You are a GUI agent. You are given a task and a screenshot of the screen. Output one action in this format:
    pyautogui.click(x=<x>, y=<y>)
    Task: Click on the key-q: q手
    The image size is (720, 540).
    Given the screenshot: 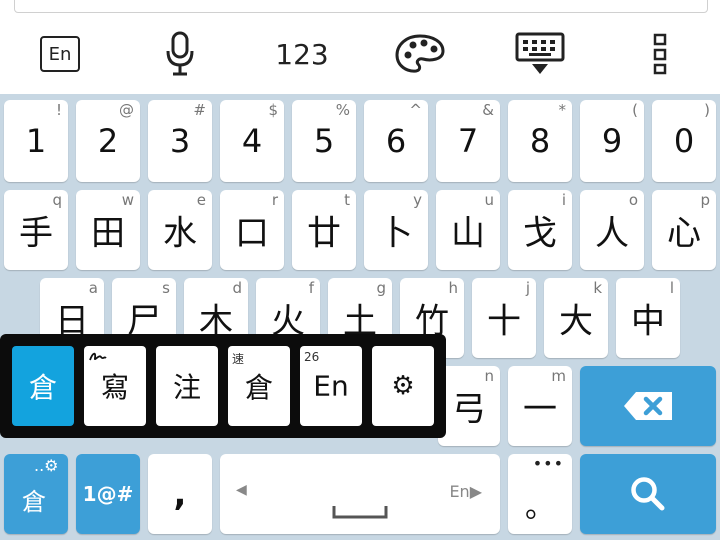 What is the action you would take?
    pyautogui.click(x=36, y=230)
    